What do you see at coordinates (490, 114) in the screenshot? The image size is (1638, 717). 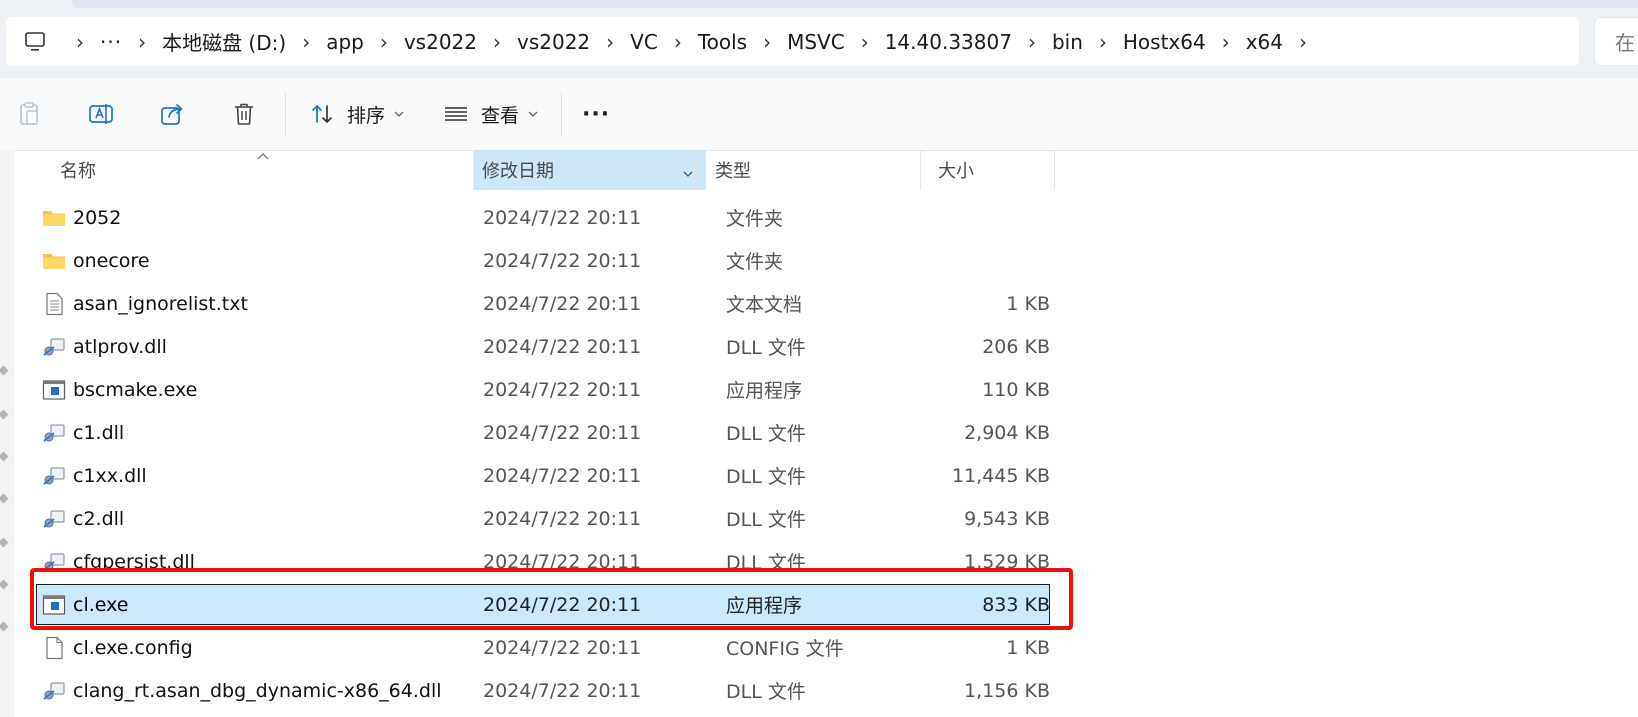 I see `view-button: 查看` at bounding box center [490, 114].